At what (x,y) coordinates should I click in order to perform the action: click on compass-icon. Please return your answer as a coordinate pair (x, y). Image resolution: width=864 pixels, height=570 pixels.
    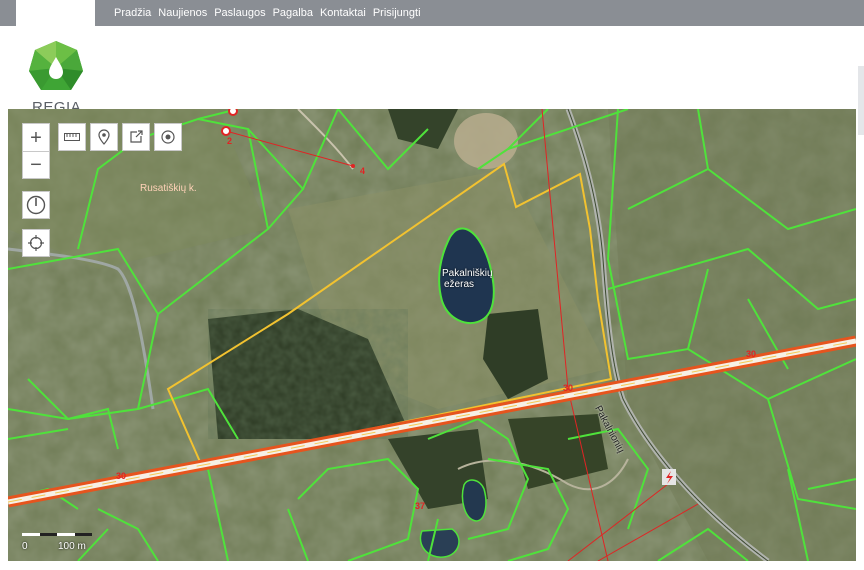
    Looking at the image, I should click on (36, 205).